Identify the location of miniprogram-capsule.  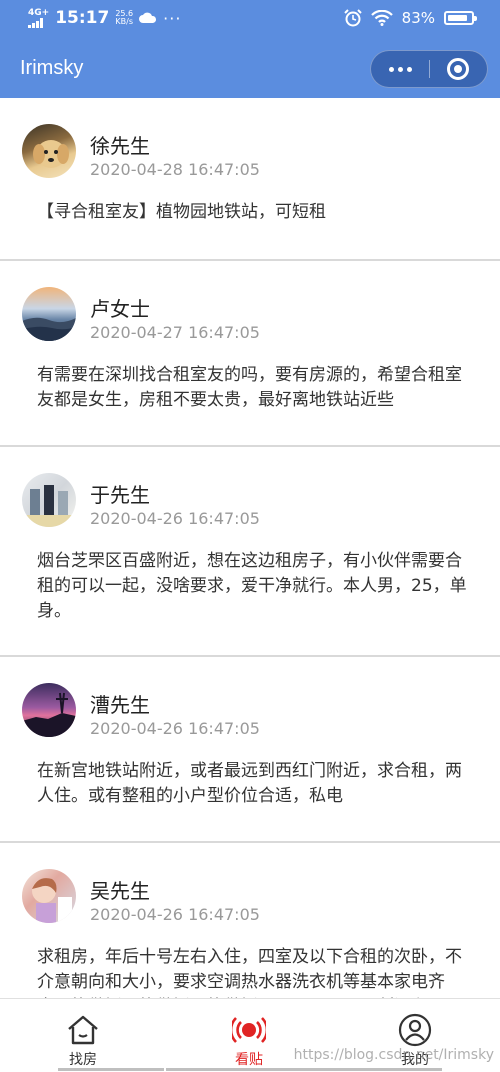
(429, 69).